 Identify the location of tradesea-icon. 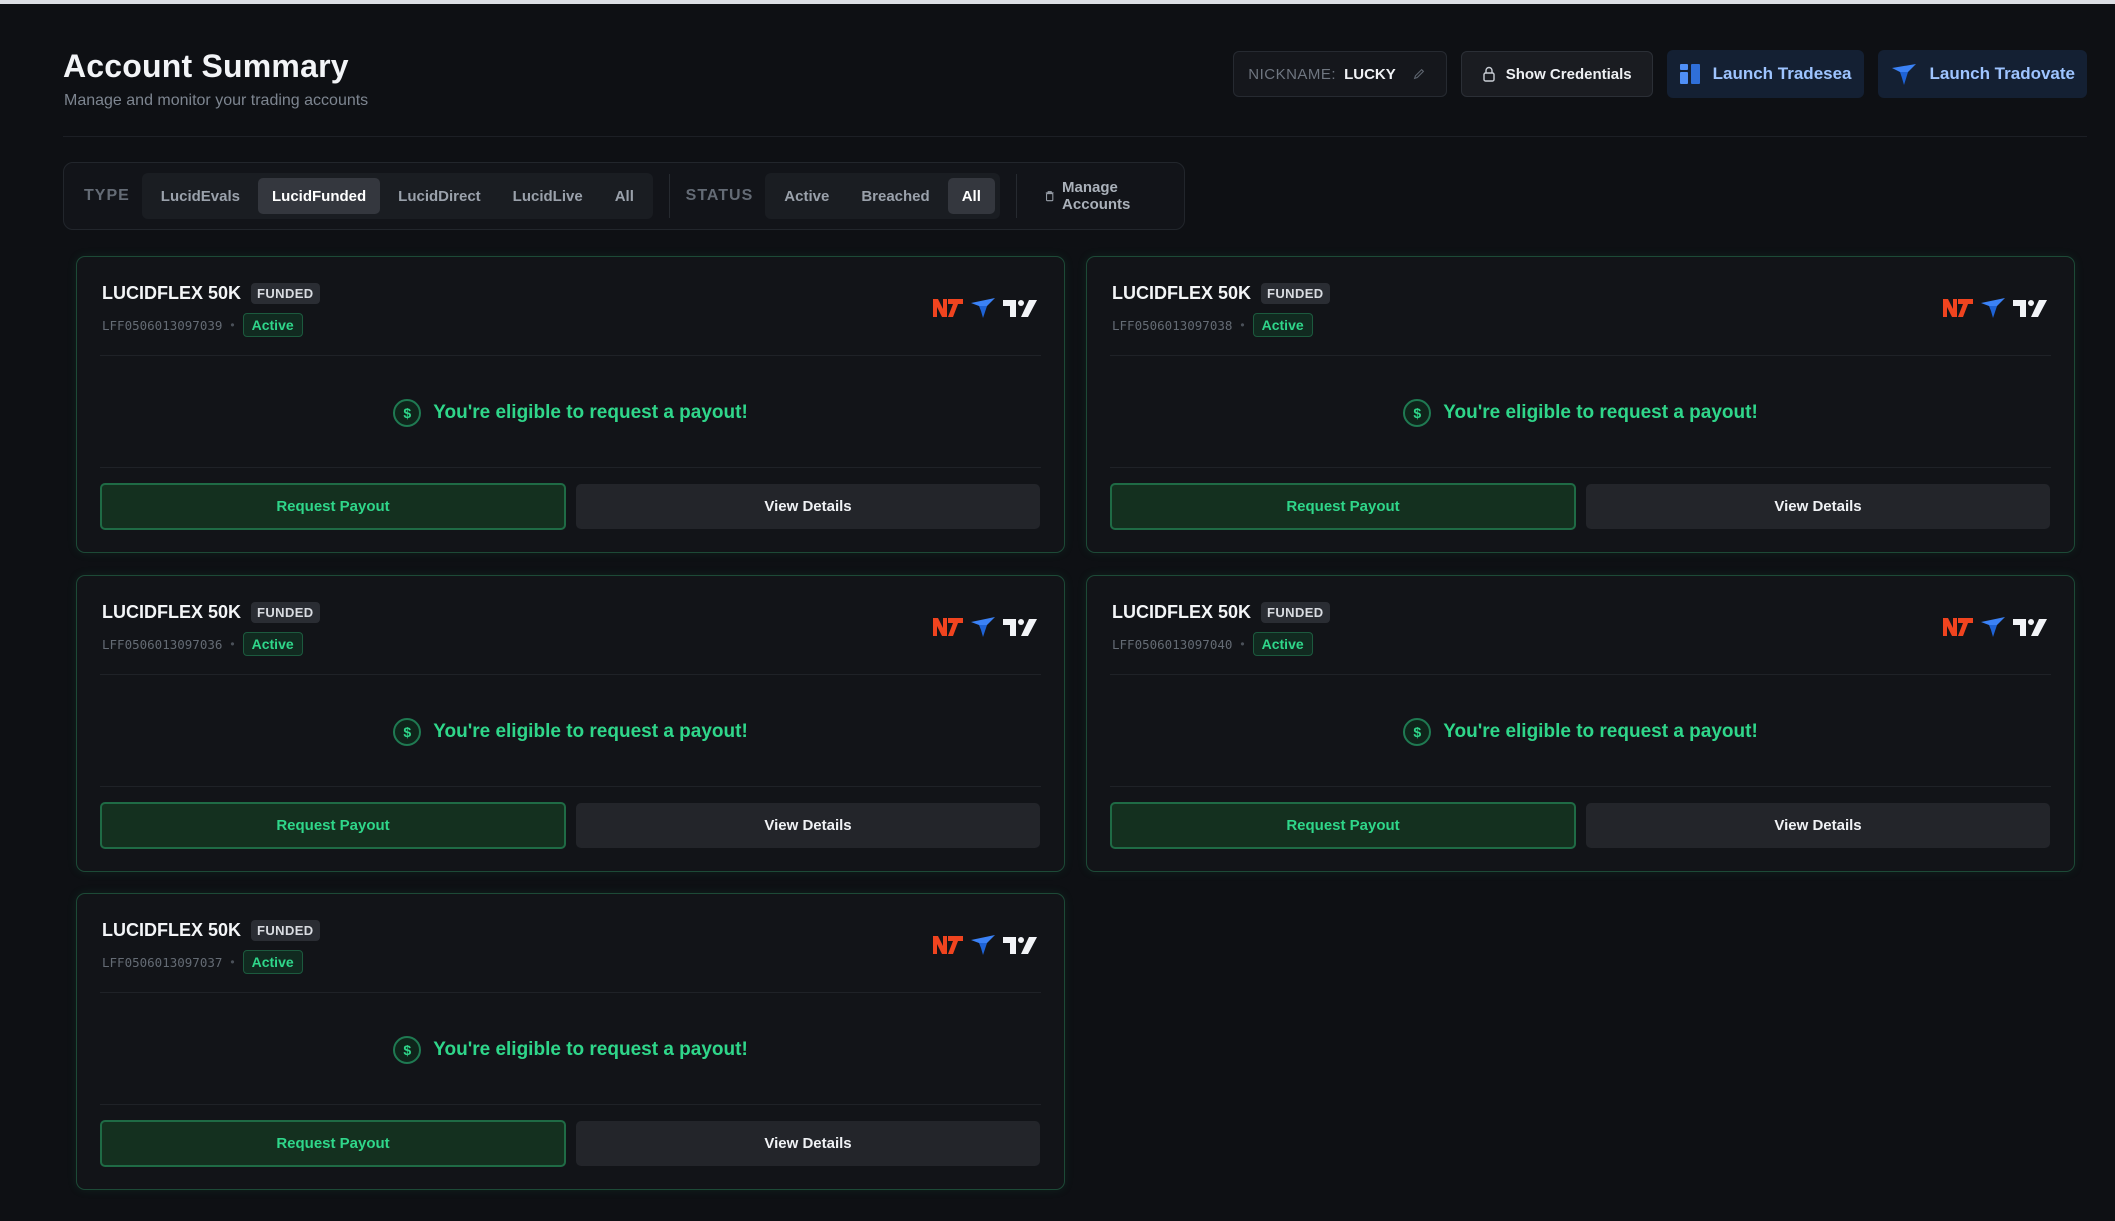
(1689, 74).